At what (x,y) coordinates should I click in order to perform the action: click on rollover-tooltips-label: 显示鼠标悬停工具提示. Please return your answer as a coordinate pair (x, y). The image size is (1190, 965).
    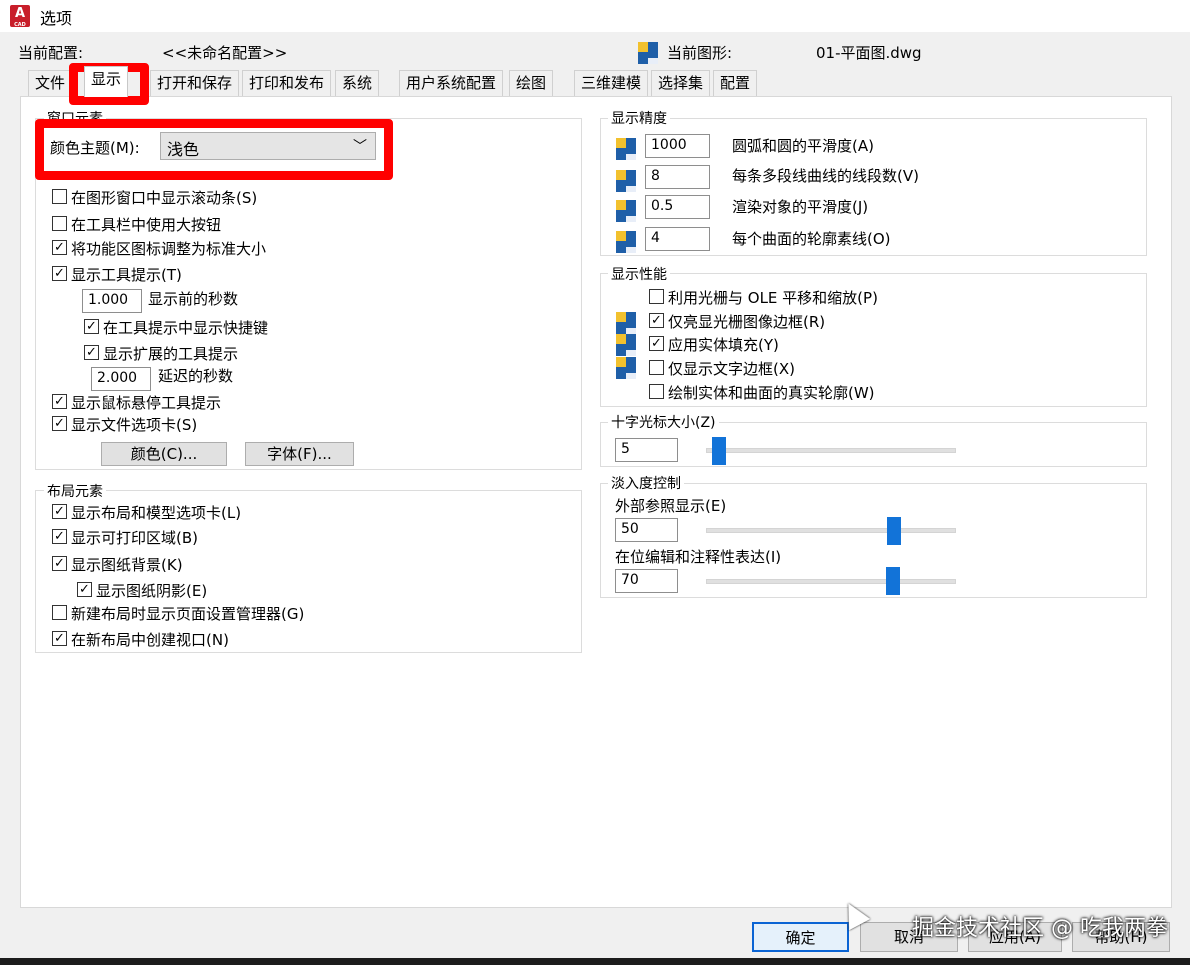
    Looking at the image, I should click on (146, 403).